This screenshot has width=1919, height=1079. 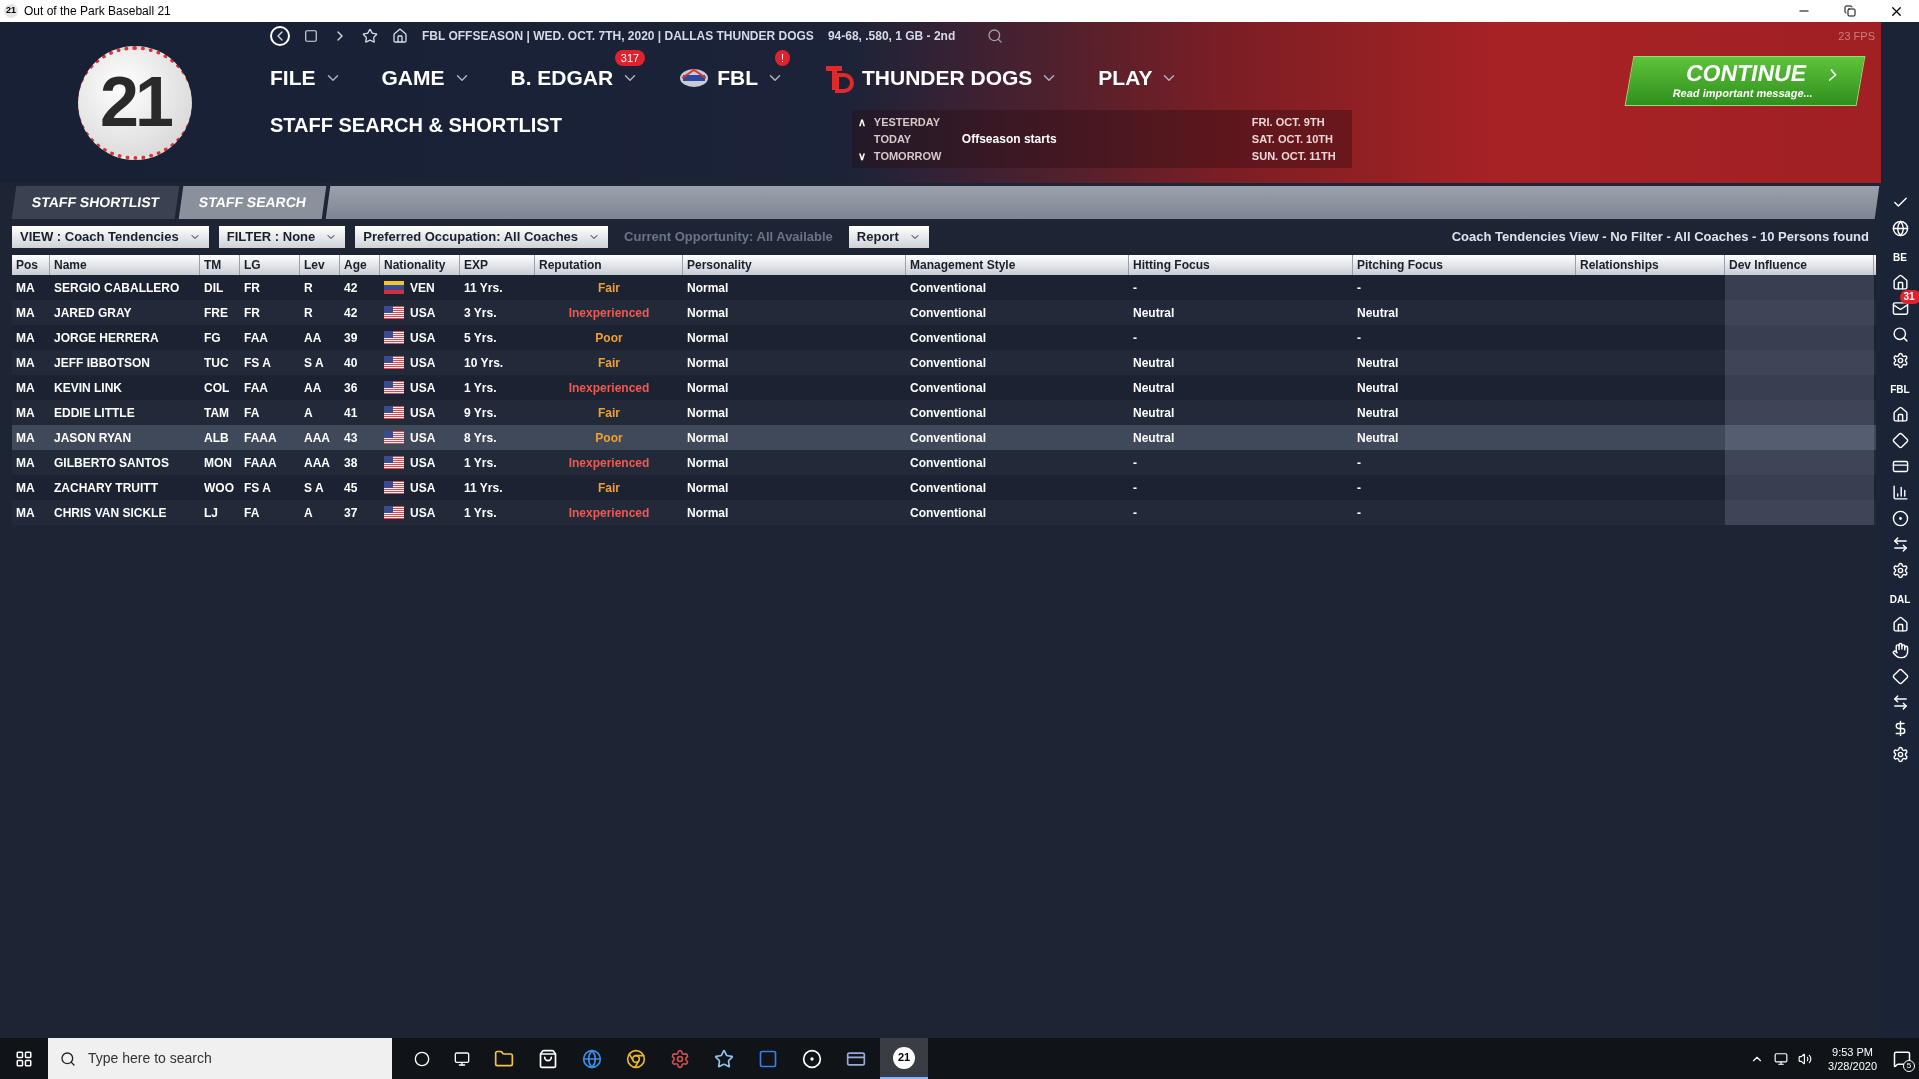 What do you see at coordinates (636, 1058) in the screenshot?
I see `chrome-icon` at bounding box center [636, 1058].